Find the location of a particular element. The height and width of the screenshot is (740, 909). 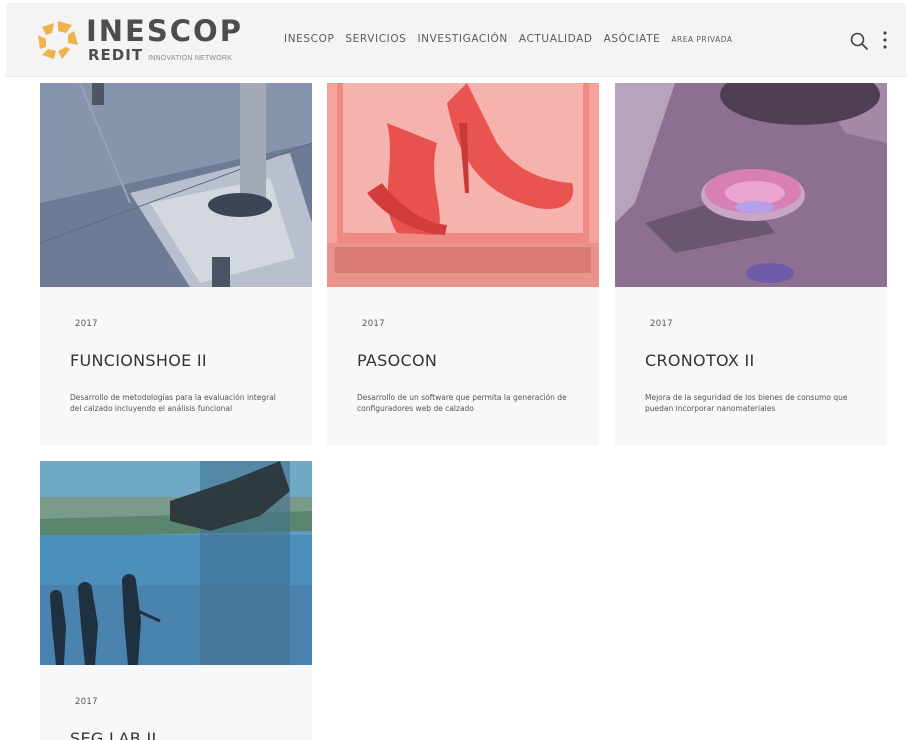

logo-title: INESCOP is located at coordinates (164, 31).